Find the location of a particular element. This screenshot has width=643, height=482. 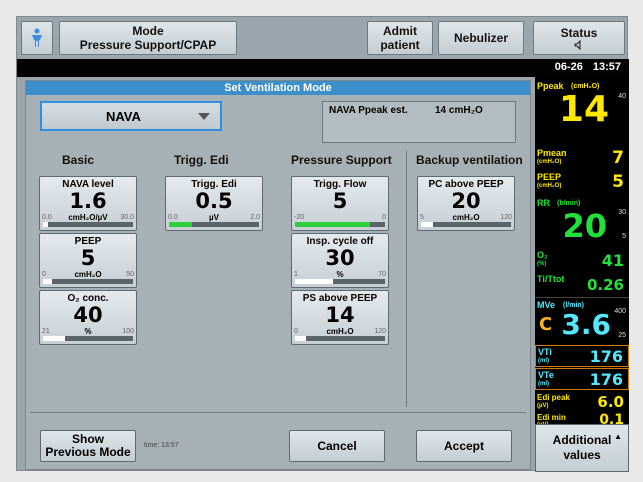

vti-value: 176 is located at coordinates (606, 356).